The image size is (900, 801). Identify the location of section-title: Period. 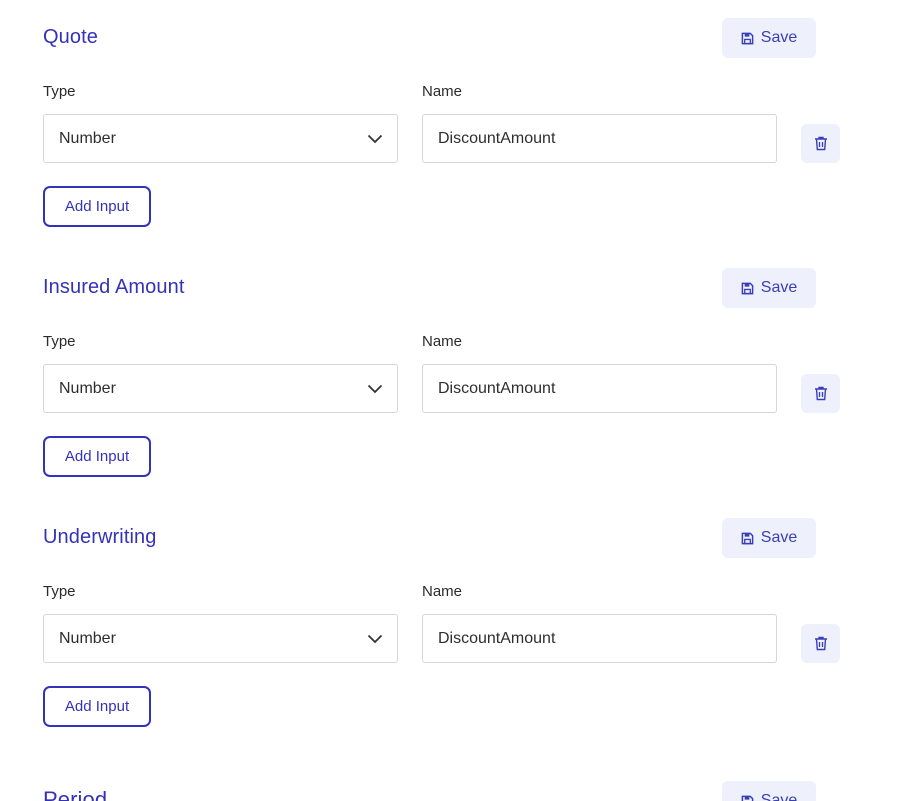
(75, 794).